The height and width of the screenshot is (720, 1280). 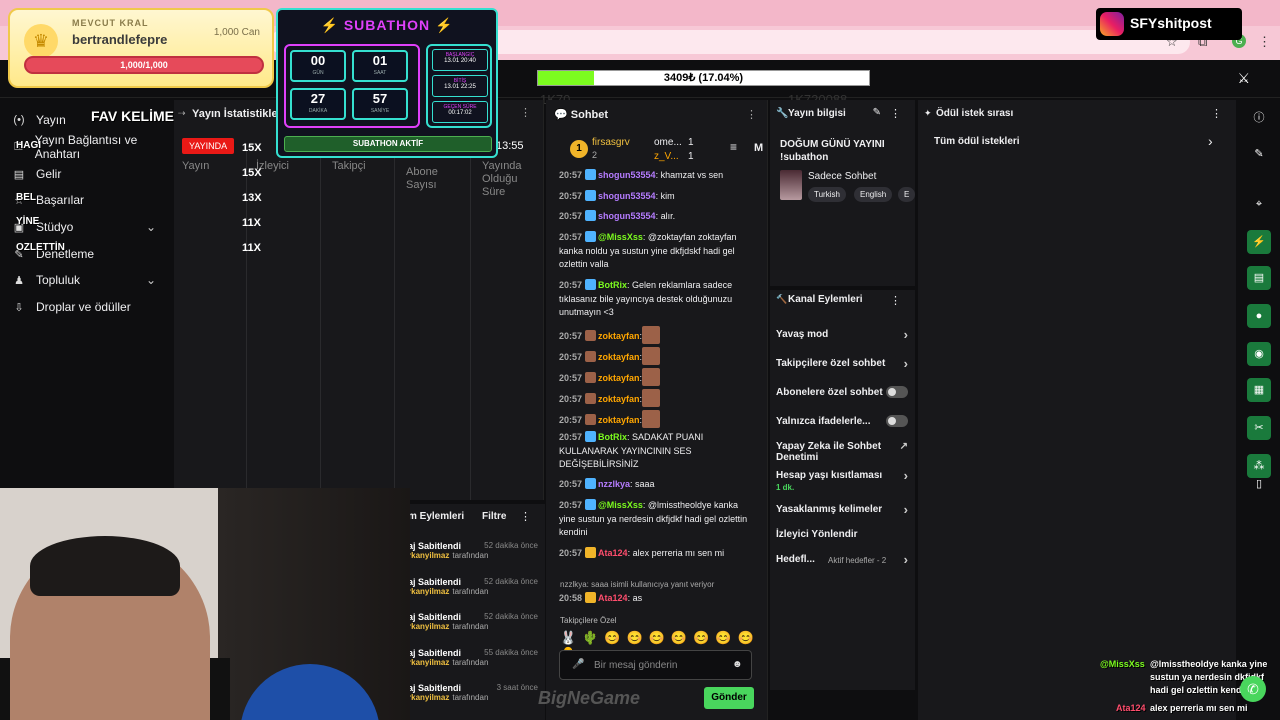 What do you see at coordinates (611, 142) in the screenshot?
I see `top-gifter-name: firsasgrv` at bounding box center [611, 142].